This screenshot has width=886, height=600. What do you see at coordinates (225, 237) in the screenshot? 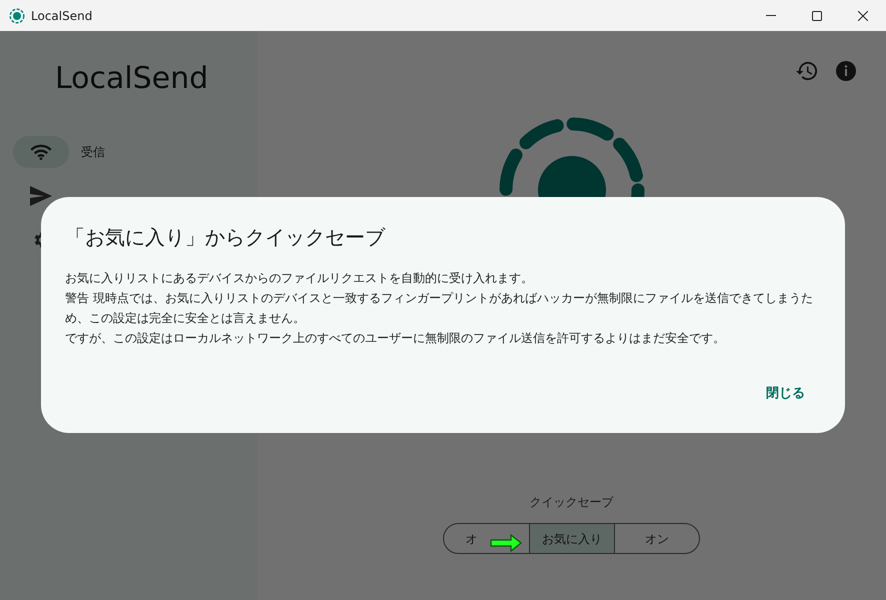
I see `dialog-title: 「お気に入り」からクイックセーブ` at bounding box center [225, 237].